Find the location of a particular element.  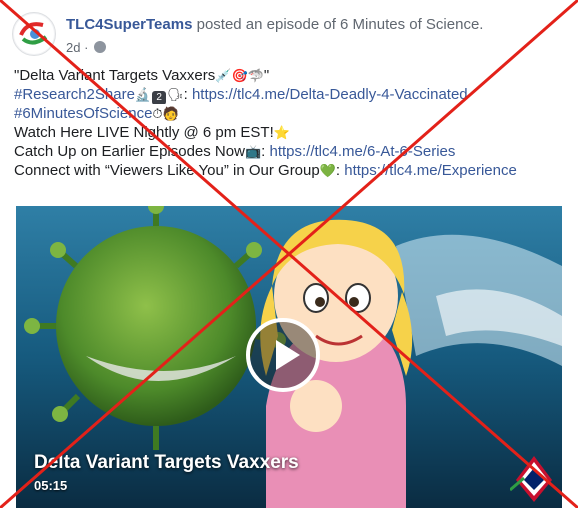

number-2-emoji: 2 is located at coordinates (159, 97).